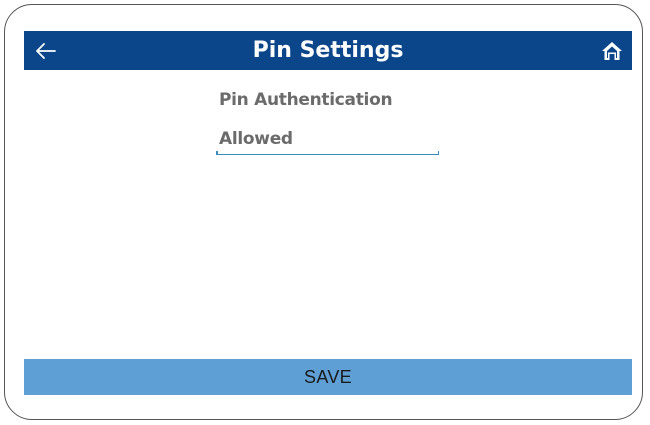 The image size is (650, 425). What do you see at coordinates (217, 153) in the screenshot?
I see `field-underline-tick-left` at bounding box center [217, 153].